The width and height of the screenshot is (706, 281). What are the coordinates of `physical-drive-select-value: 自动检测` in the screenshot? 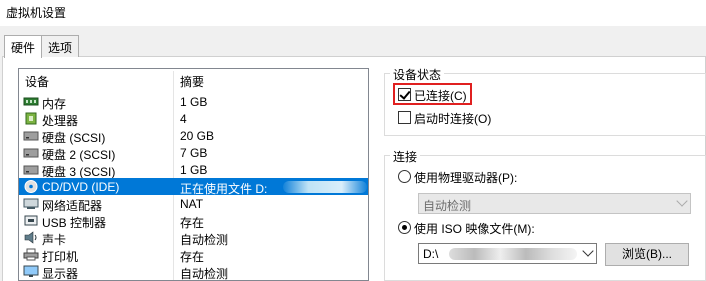 It's located at (447, 206).